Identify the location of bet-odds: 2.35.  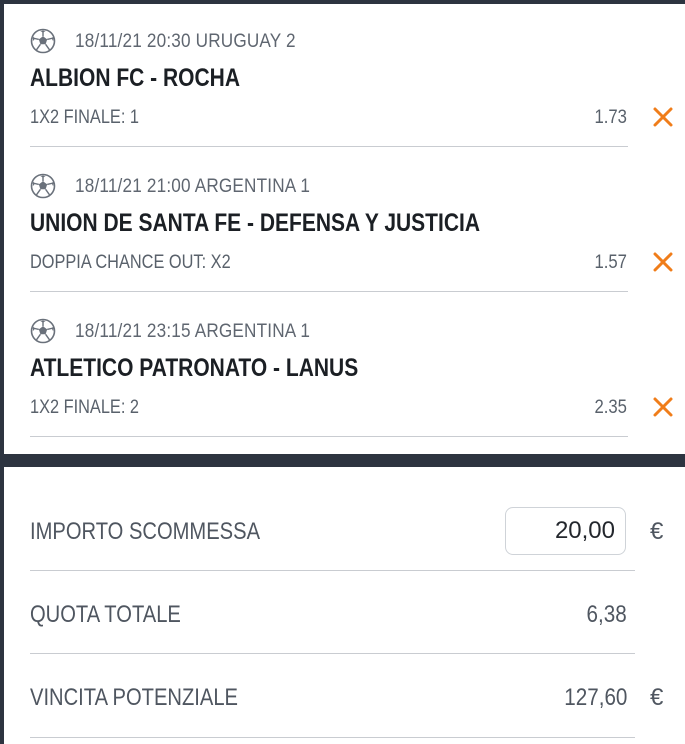
(610, 407).